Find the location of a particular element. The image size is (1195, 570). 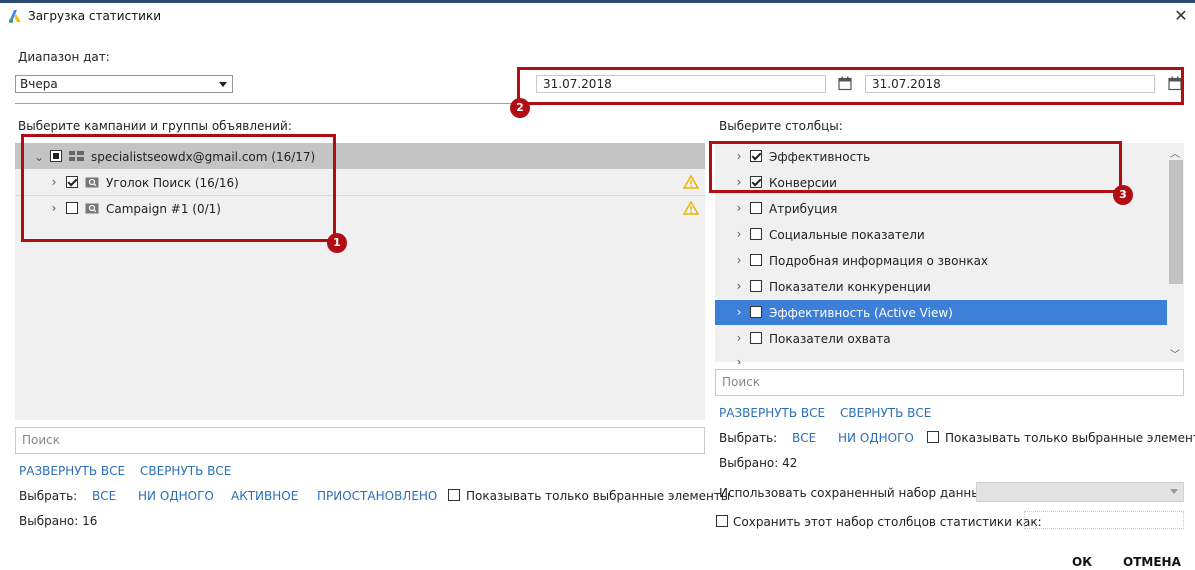

date-preset-select: Вчера is located at coordinates (124, 84).